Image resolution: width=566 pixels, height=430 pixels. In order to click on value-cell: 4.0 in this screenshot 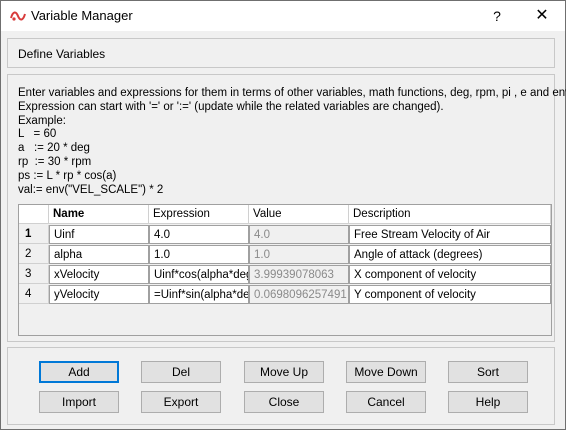, I will do `click(299, 234)`.